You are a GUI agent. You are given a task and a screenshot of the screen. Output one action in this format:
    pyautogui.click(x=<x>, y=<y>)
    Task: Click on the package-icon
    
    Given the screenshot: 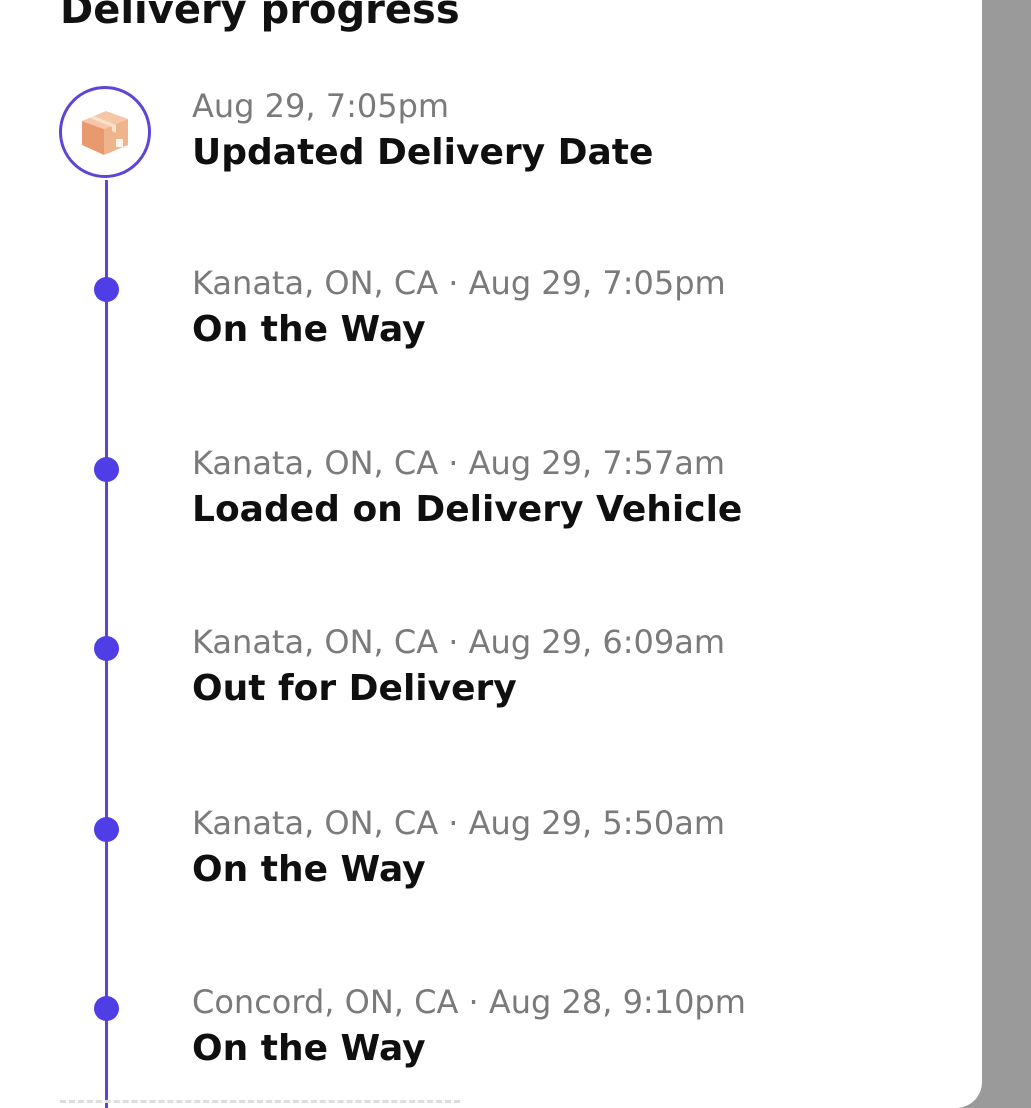 What is the action you would take?
    pyautogui.click(x=105, y=132)
    